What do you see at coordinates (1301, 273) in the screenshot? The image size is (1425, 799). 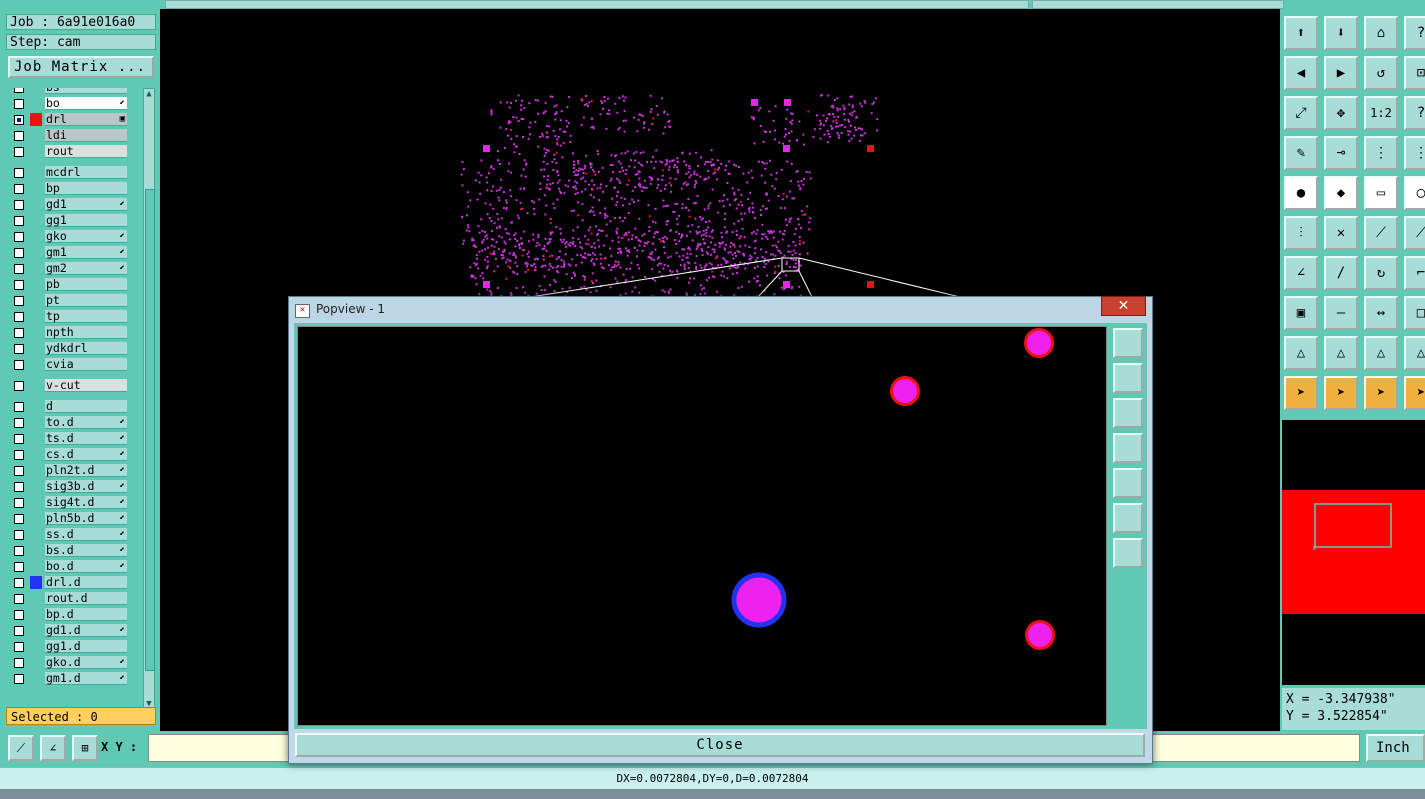 I see `angle-icon: ∠` at bounding box center [1301, 273].